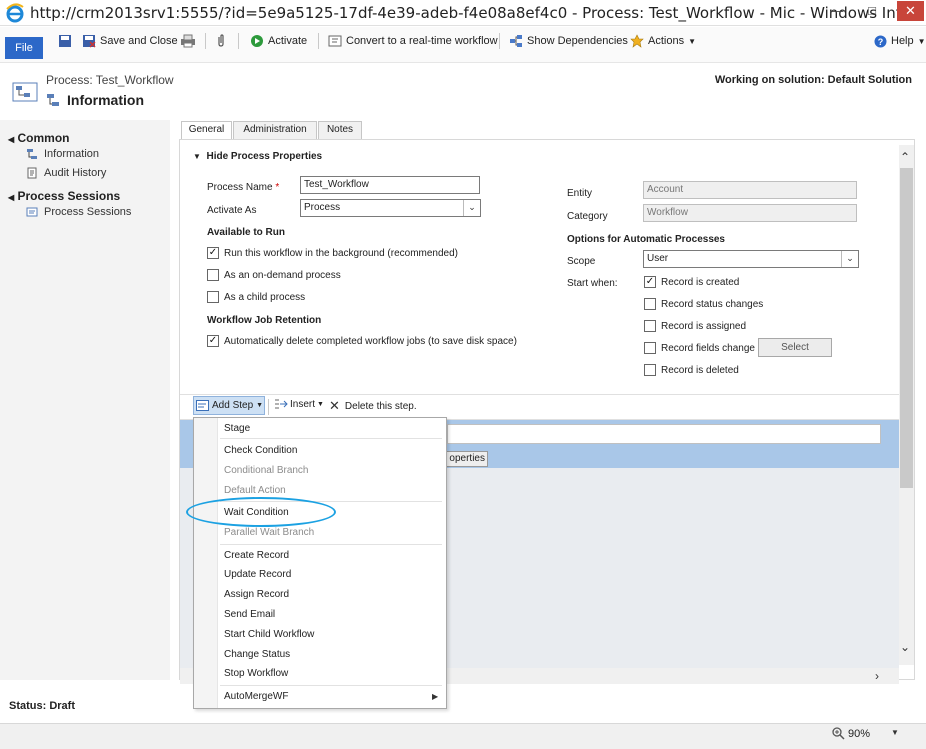 This screenshot has width=926, height=749. What do you see at coordinates (257, 156) in the screenshot?
I see `hide-properties-toggle: ▼ Hide Process Properties` at bounding box center [257, 156].